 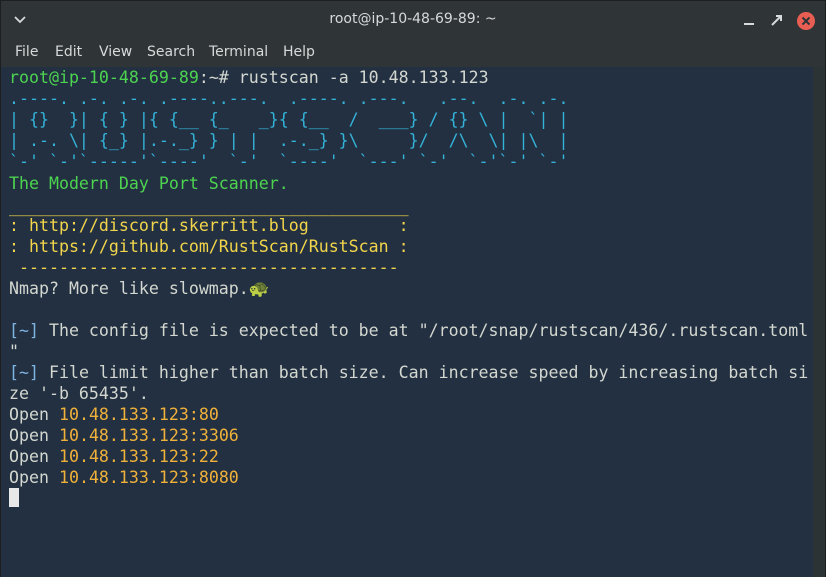 What do you see at coordinates (209, 206) in the screenshot?
I see `rule-top: ________________________________________` at bounding box center [209, 206].